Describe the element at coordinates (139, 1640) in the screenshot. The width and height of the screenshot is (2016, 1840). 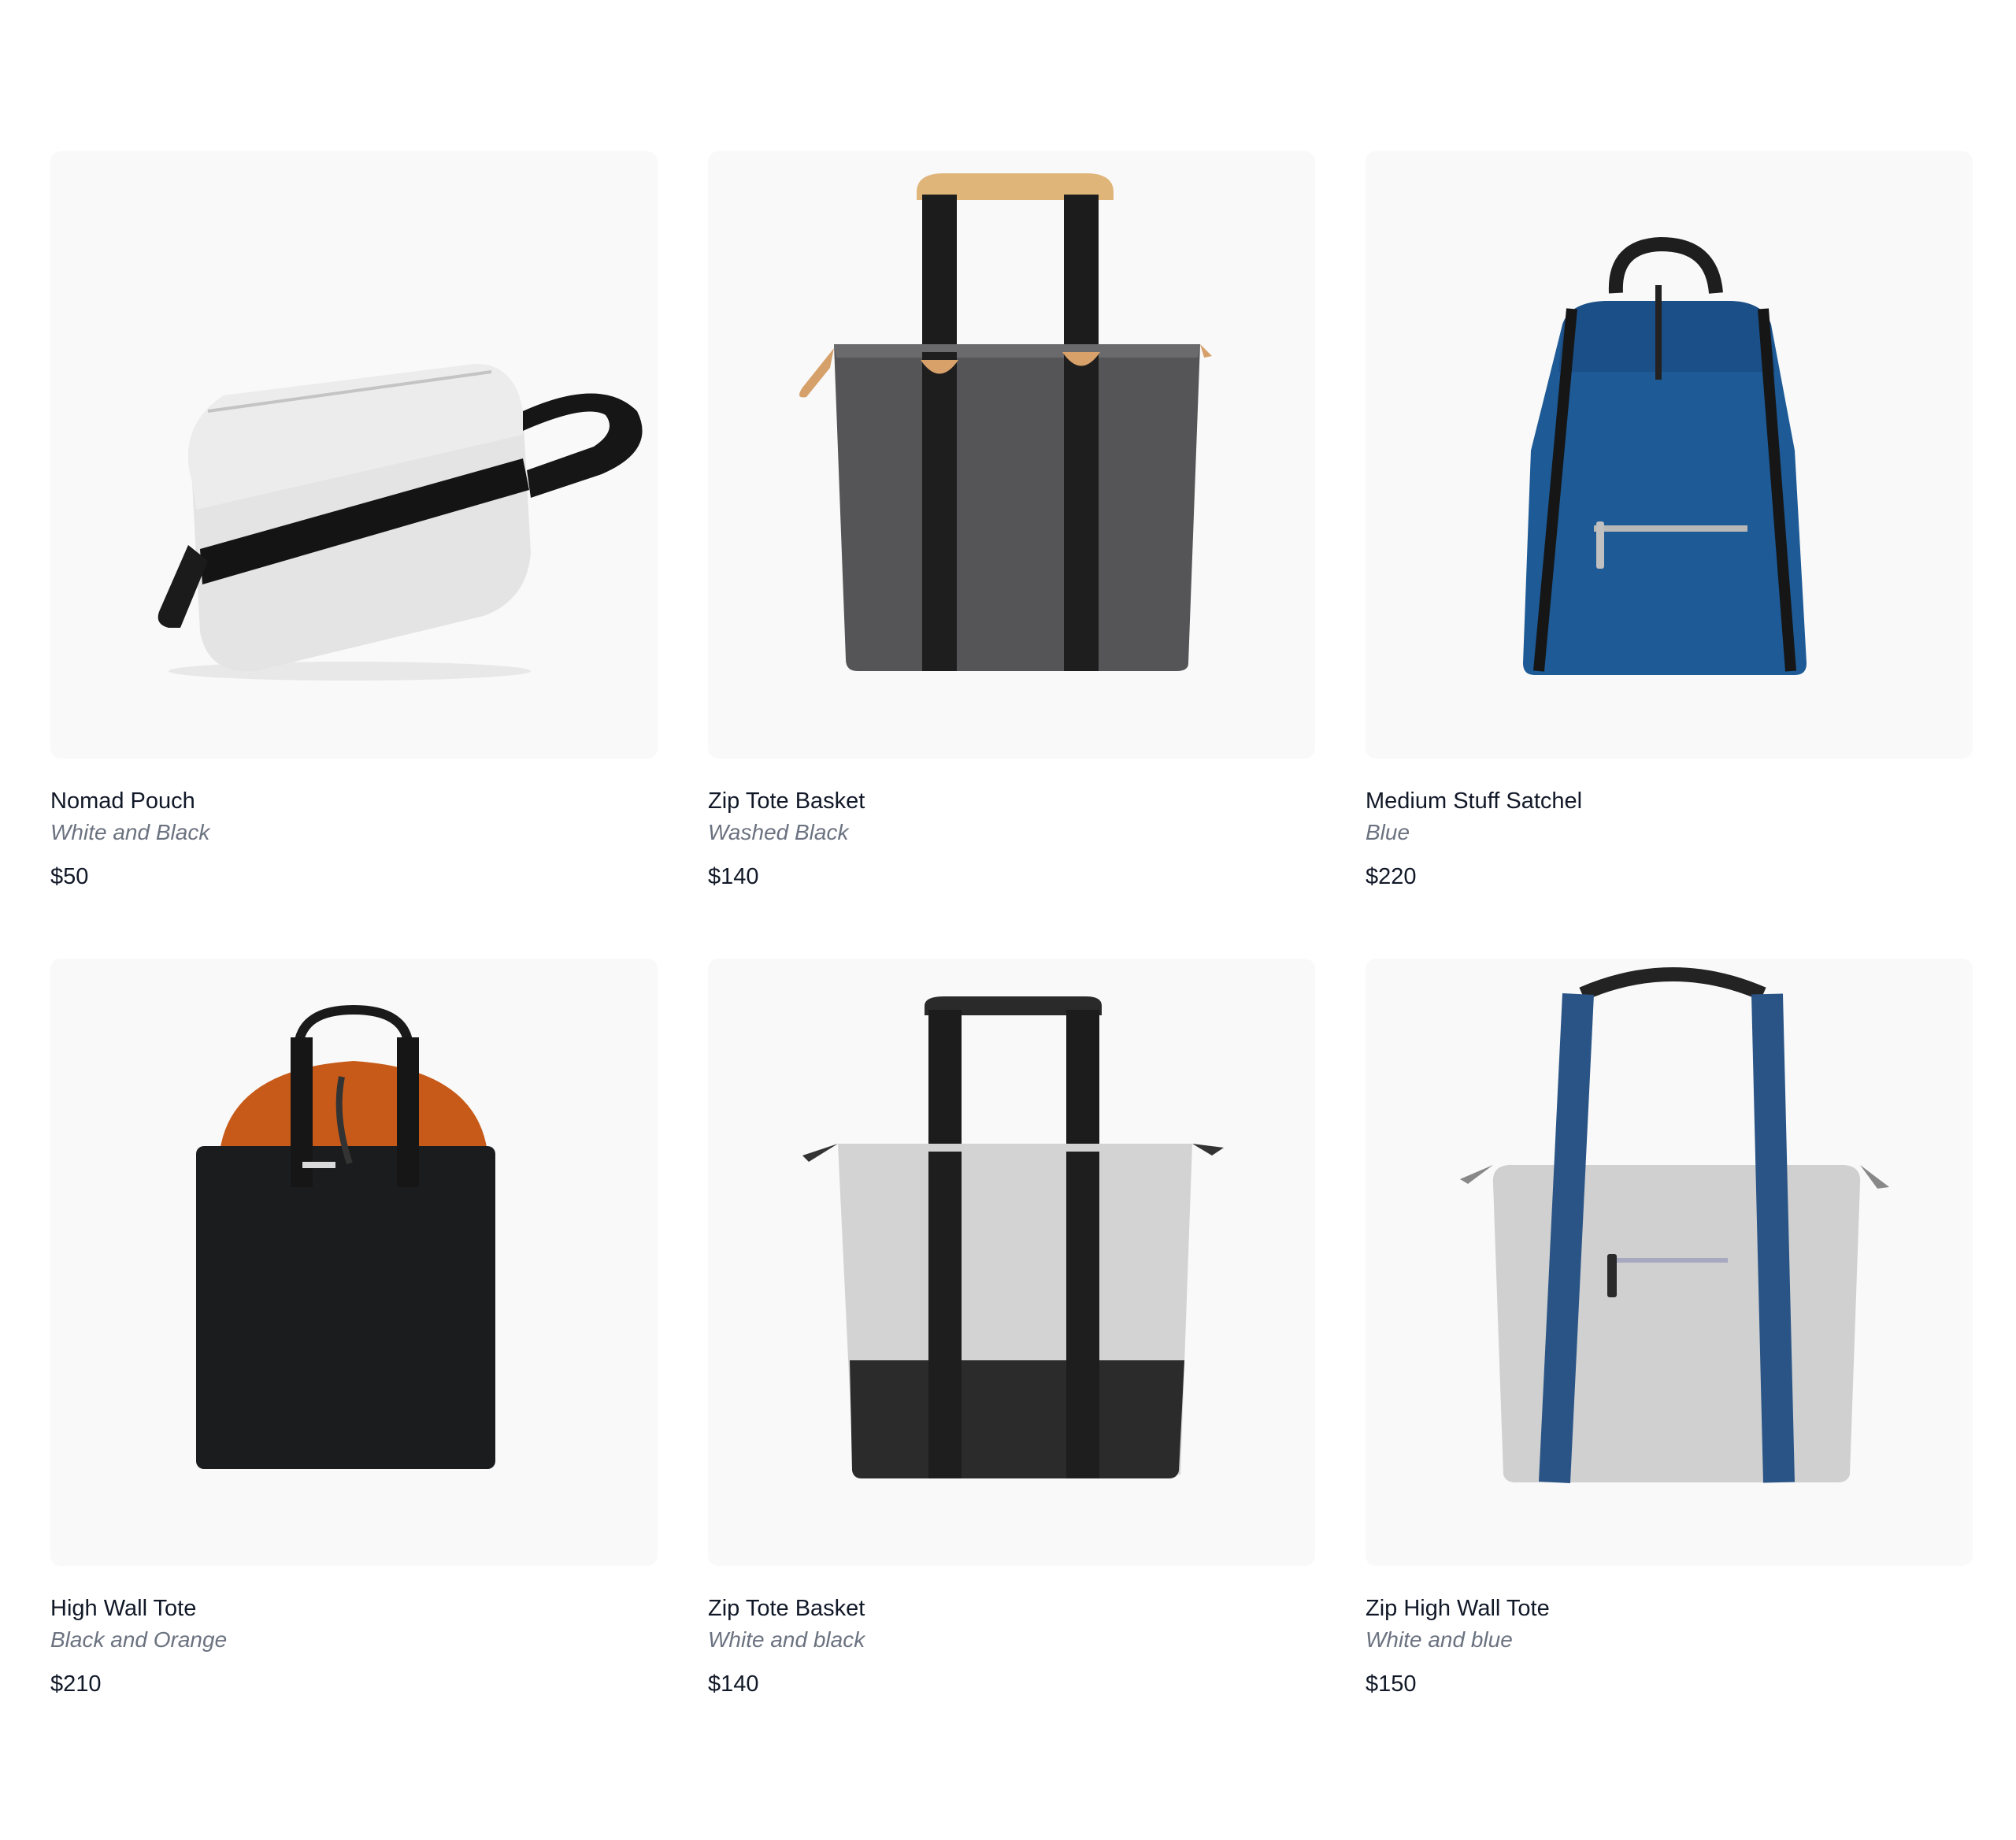
I see `product-color: Black and Orange` at that location.